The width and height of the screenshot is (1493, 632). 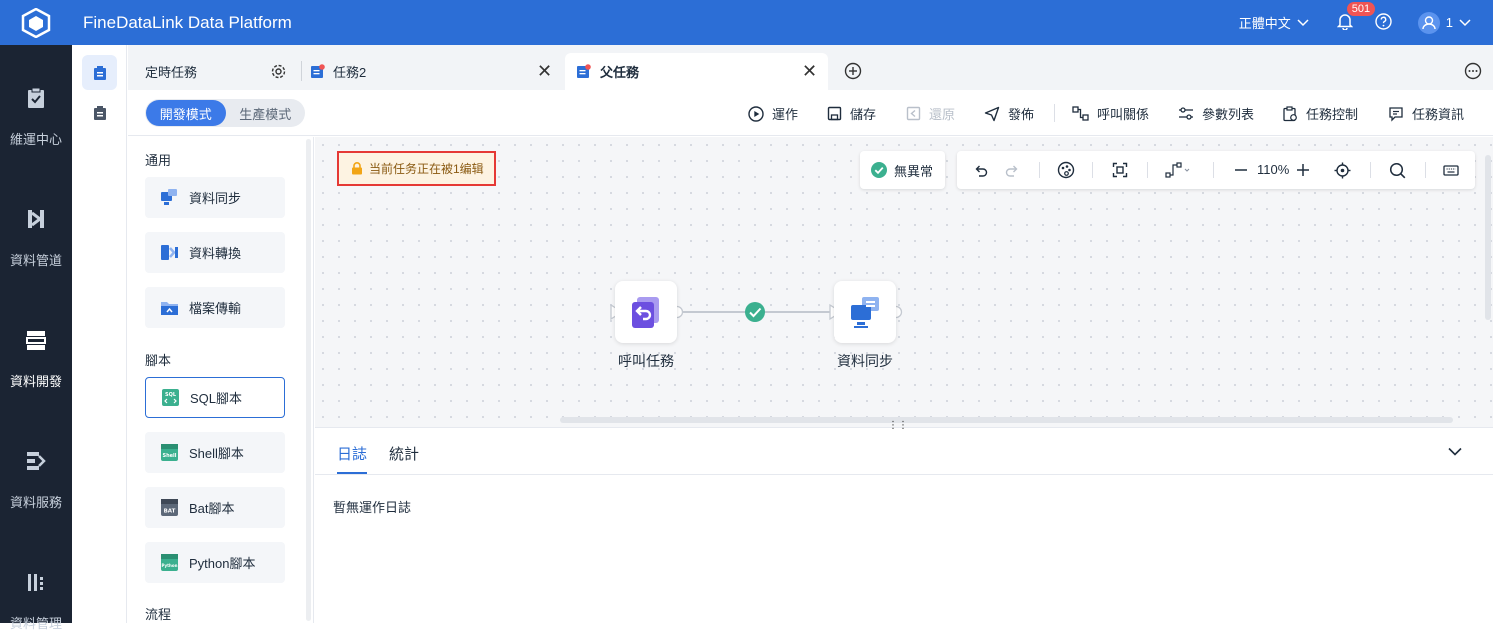 I want to click on language-selector: 正體中文, so click(x=1274, y=22).